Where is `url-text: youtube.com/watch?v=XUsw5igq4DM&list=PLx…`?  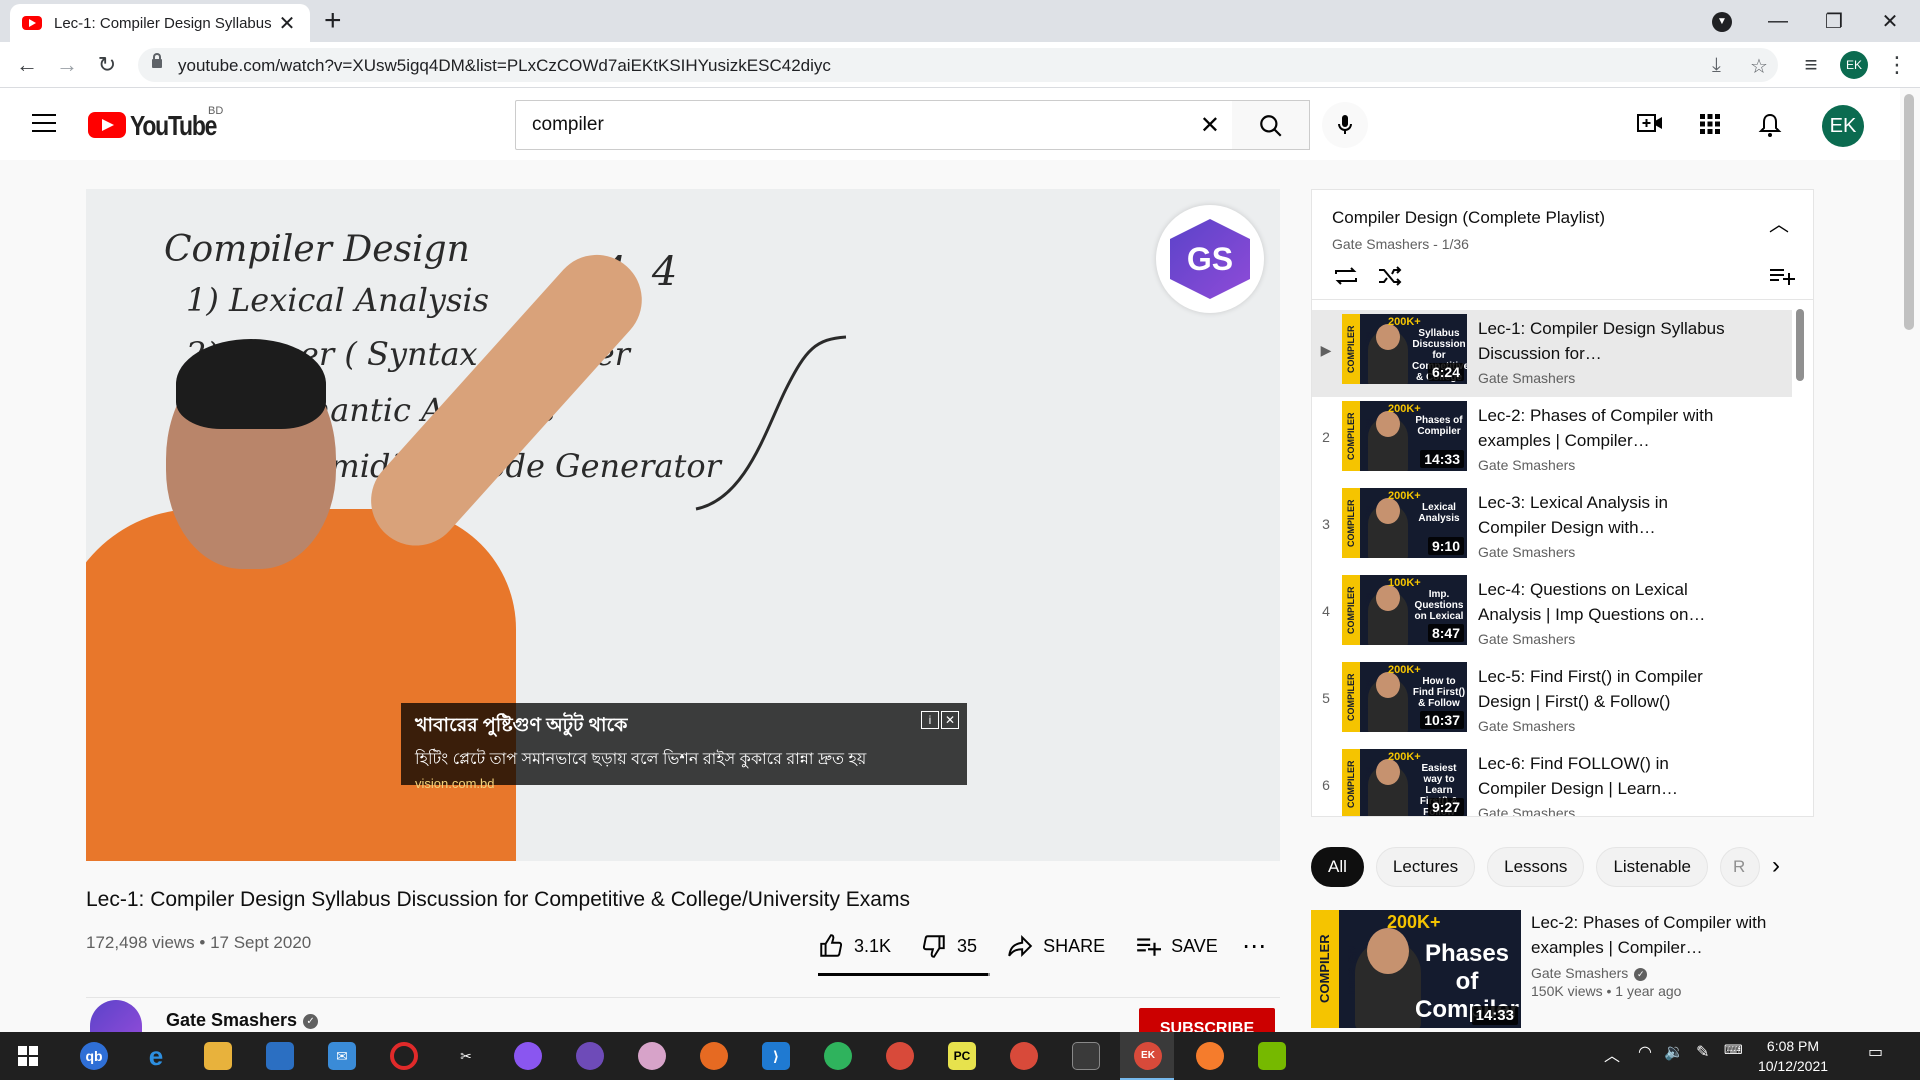 url-text: youtube.com/watch?v=XUsw5igq4DM&list=PLx… is located at coordinates (504, 66).